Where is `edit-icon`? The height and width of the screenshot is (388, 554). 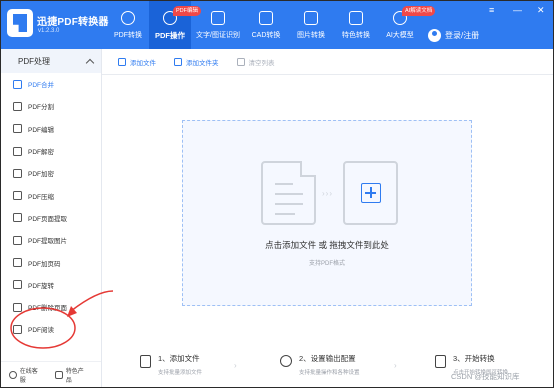 edit-icon is located at coordinates (17, 129).